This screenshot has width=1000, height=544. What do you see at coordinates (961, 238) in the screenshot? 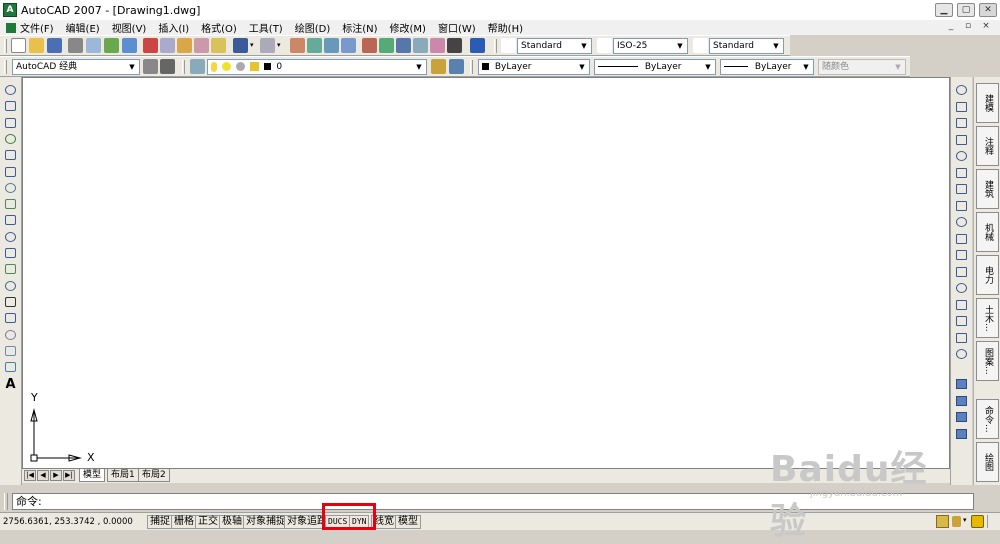
I see `trim-icon` at bounding box center [961, 238].